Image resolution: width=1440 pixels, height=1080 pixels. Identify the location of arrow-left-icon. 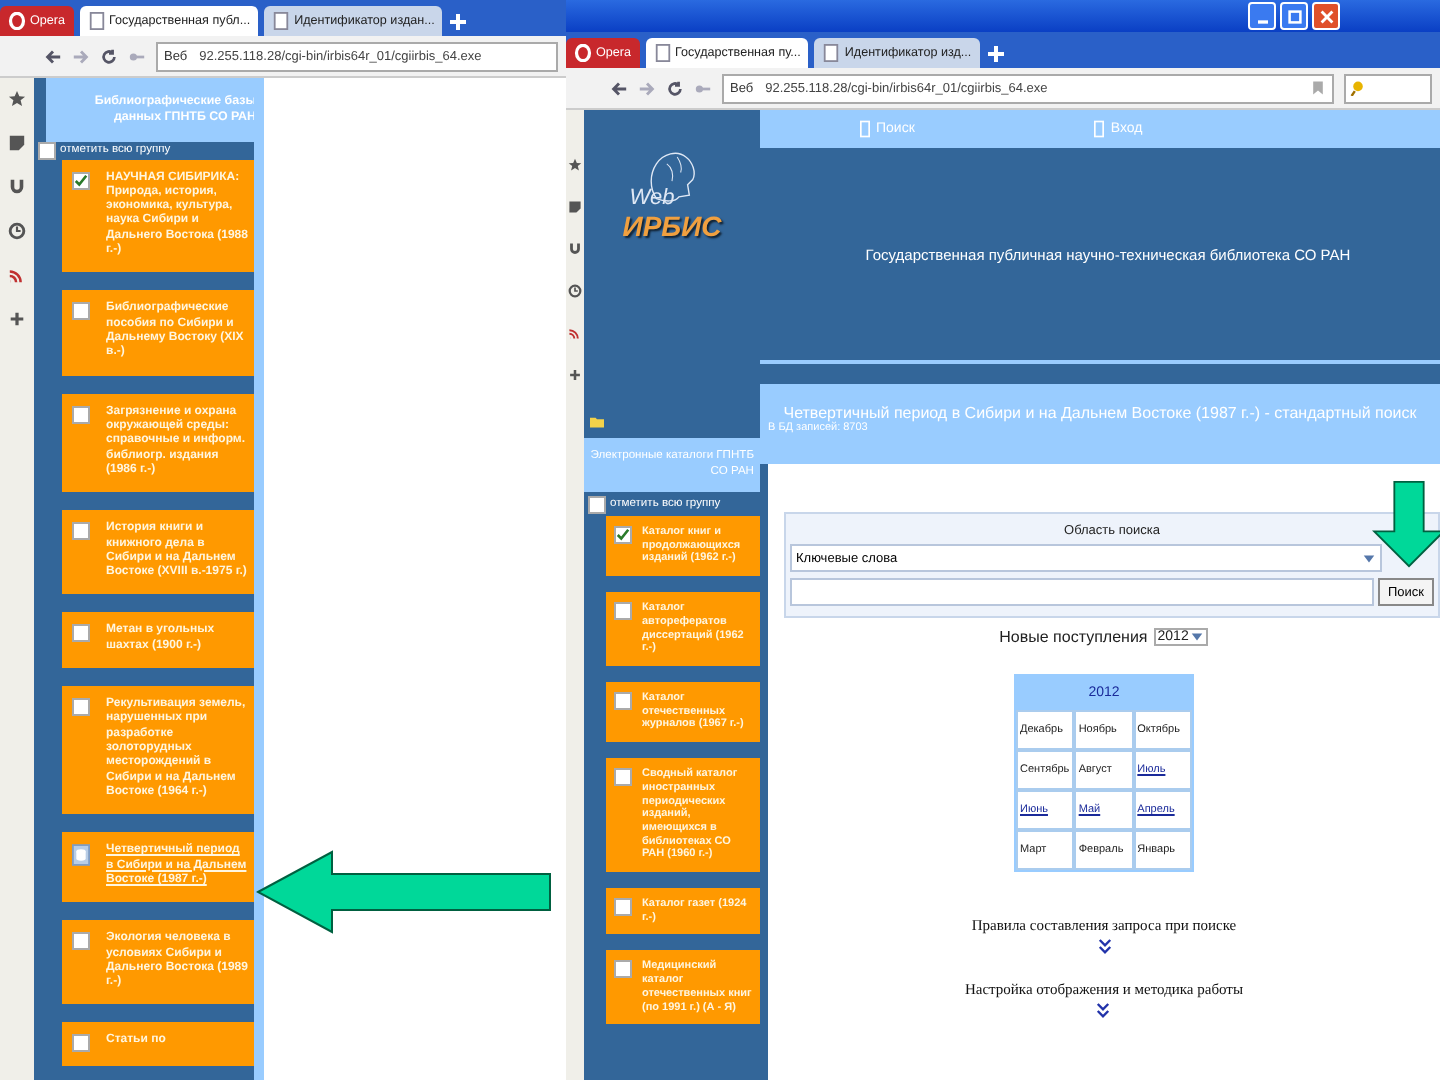
(404, 892).